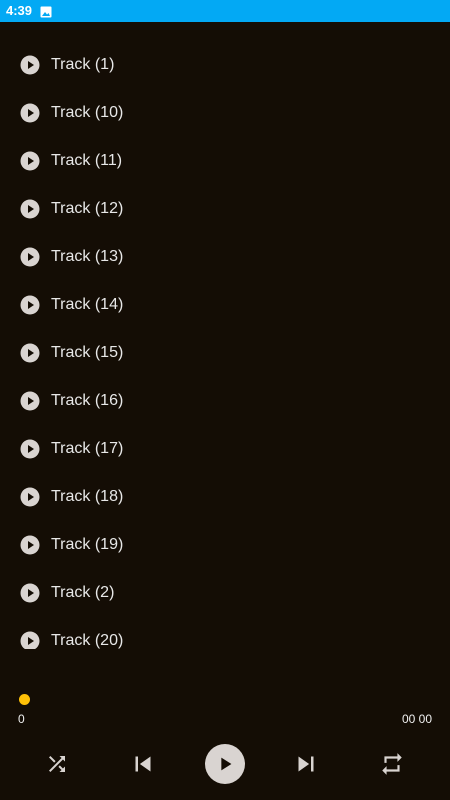 This screenshot has width=450, height=800. What do you see at coordinates (83, 592) in the screenshot?
I see `track-label: Track (2)` at bounding box center [83, 592].